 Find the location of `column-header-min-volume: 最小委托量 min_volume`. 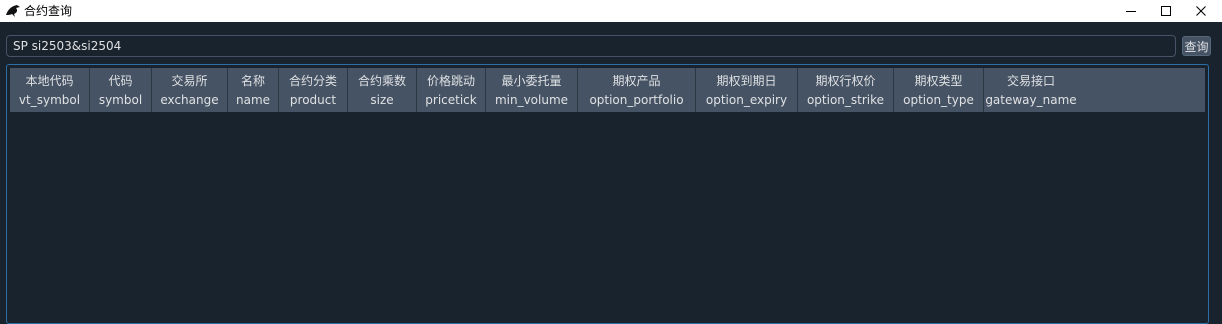

column-header-min-volume: 最小委托量 min_volume is located at coordinates (532, 90).